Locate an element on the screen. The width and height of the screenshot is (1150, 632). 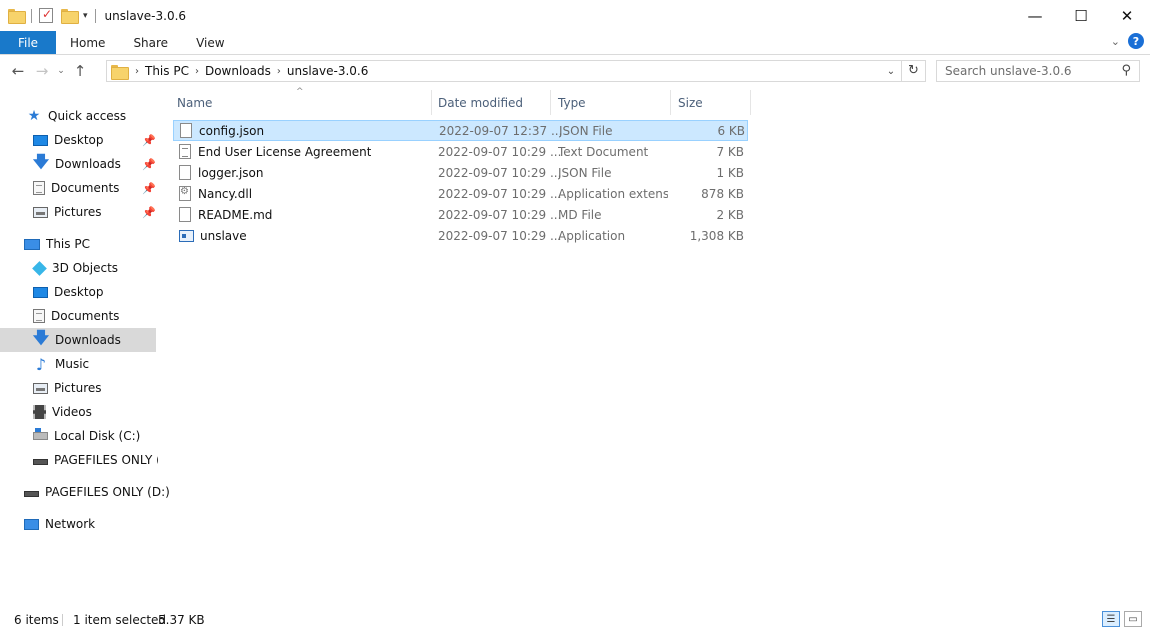
breadcrumb-this-pc: This PC is located at coordinates (167, 71).